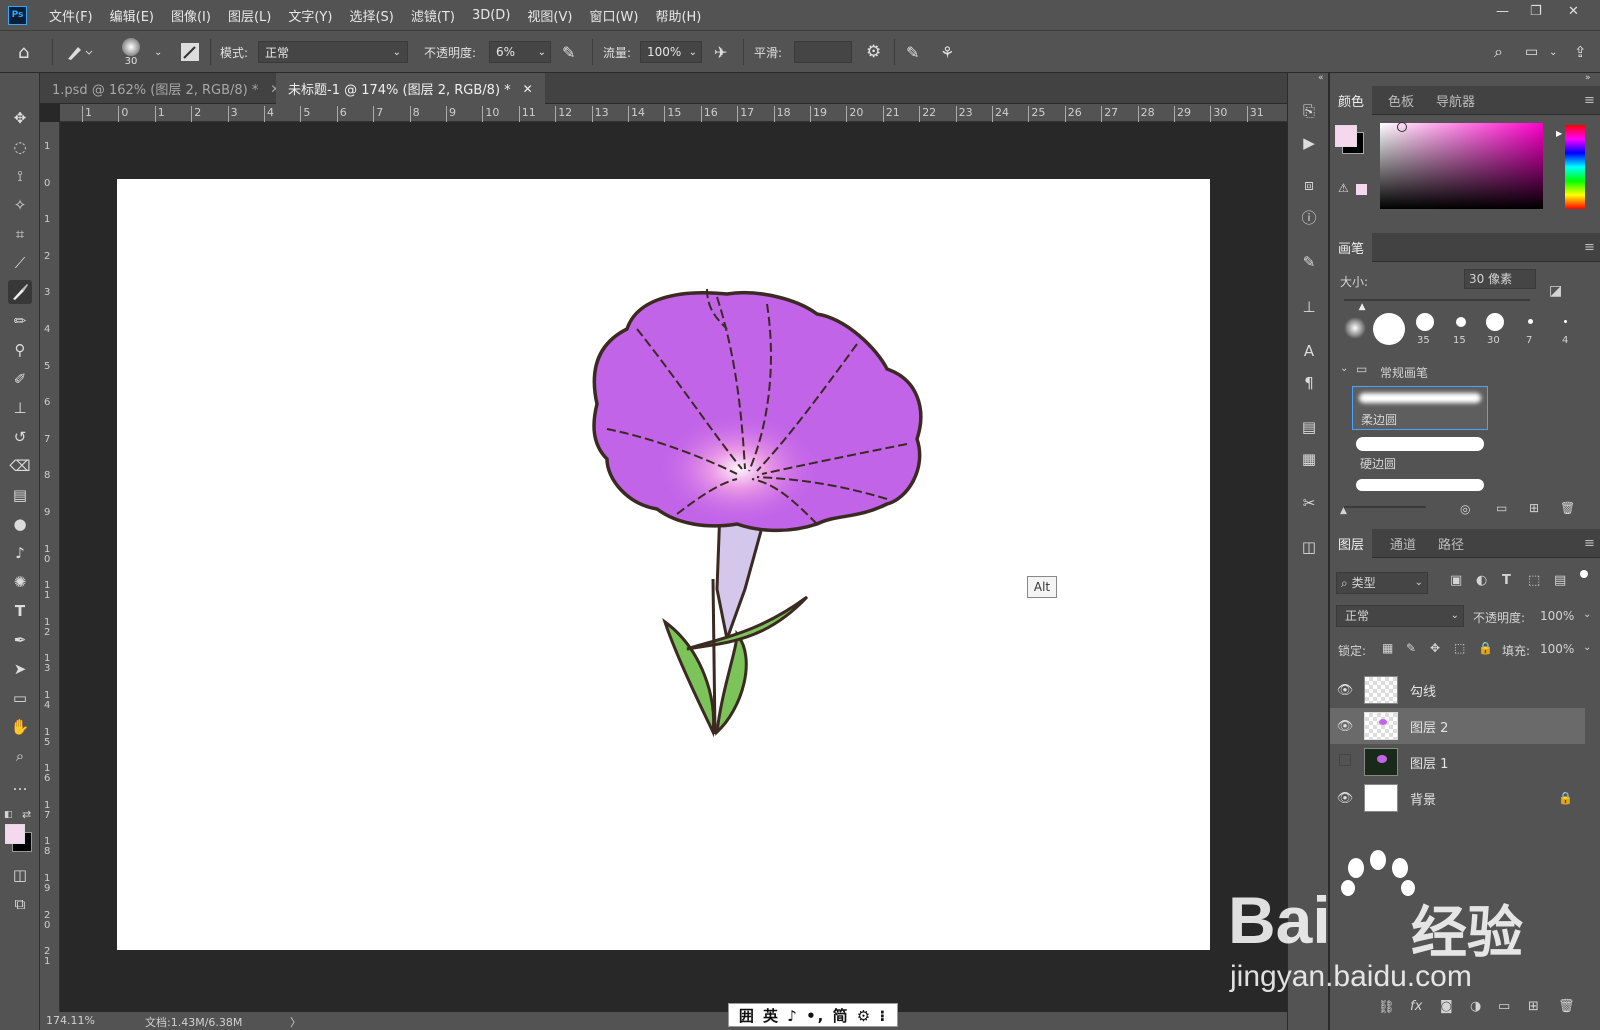 This screenshot has height=1030, width=1600. Describe the element at coordinates (20, 553) in the screenshot. I see `dodge-tool-icon: ♪` at that location.